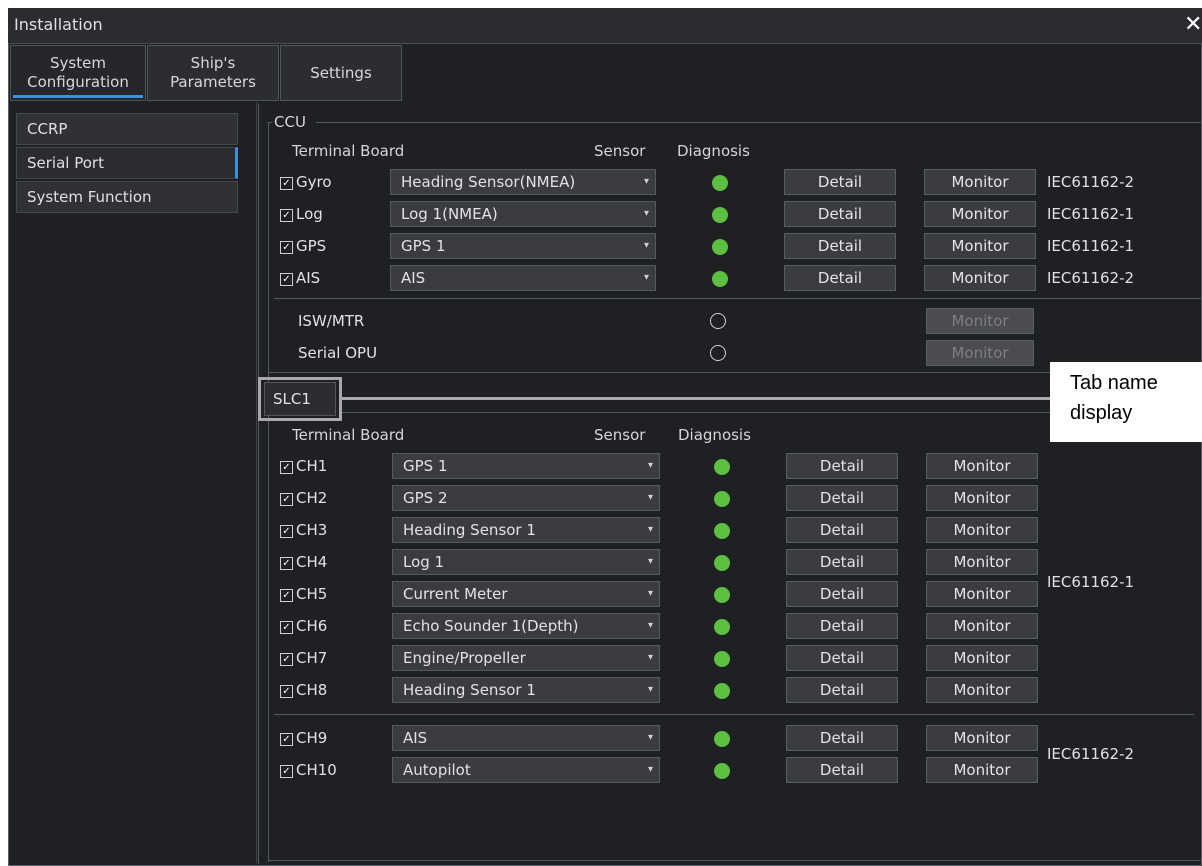 The width and height of the screenshot is (1202, 866). Describe the element at coordinates (735, 860) in the screenshot. I see `group-border-bottom` at that location.